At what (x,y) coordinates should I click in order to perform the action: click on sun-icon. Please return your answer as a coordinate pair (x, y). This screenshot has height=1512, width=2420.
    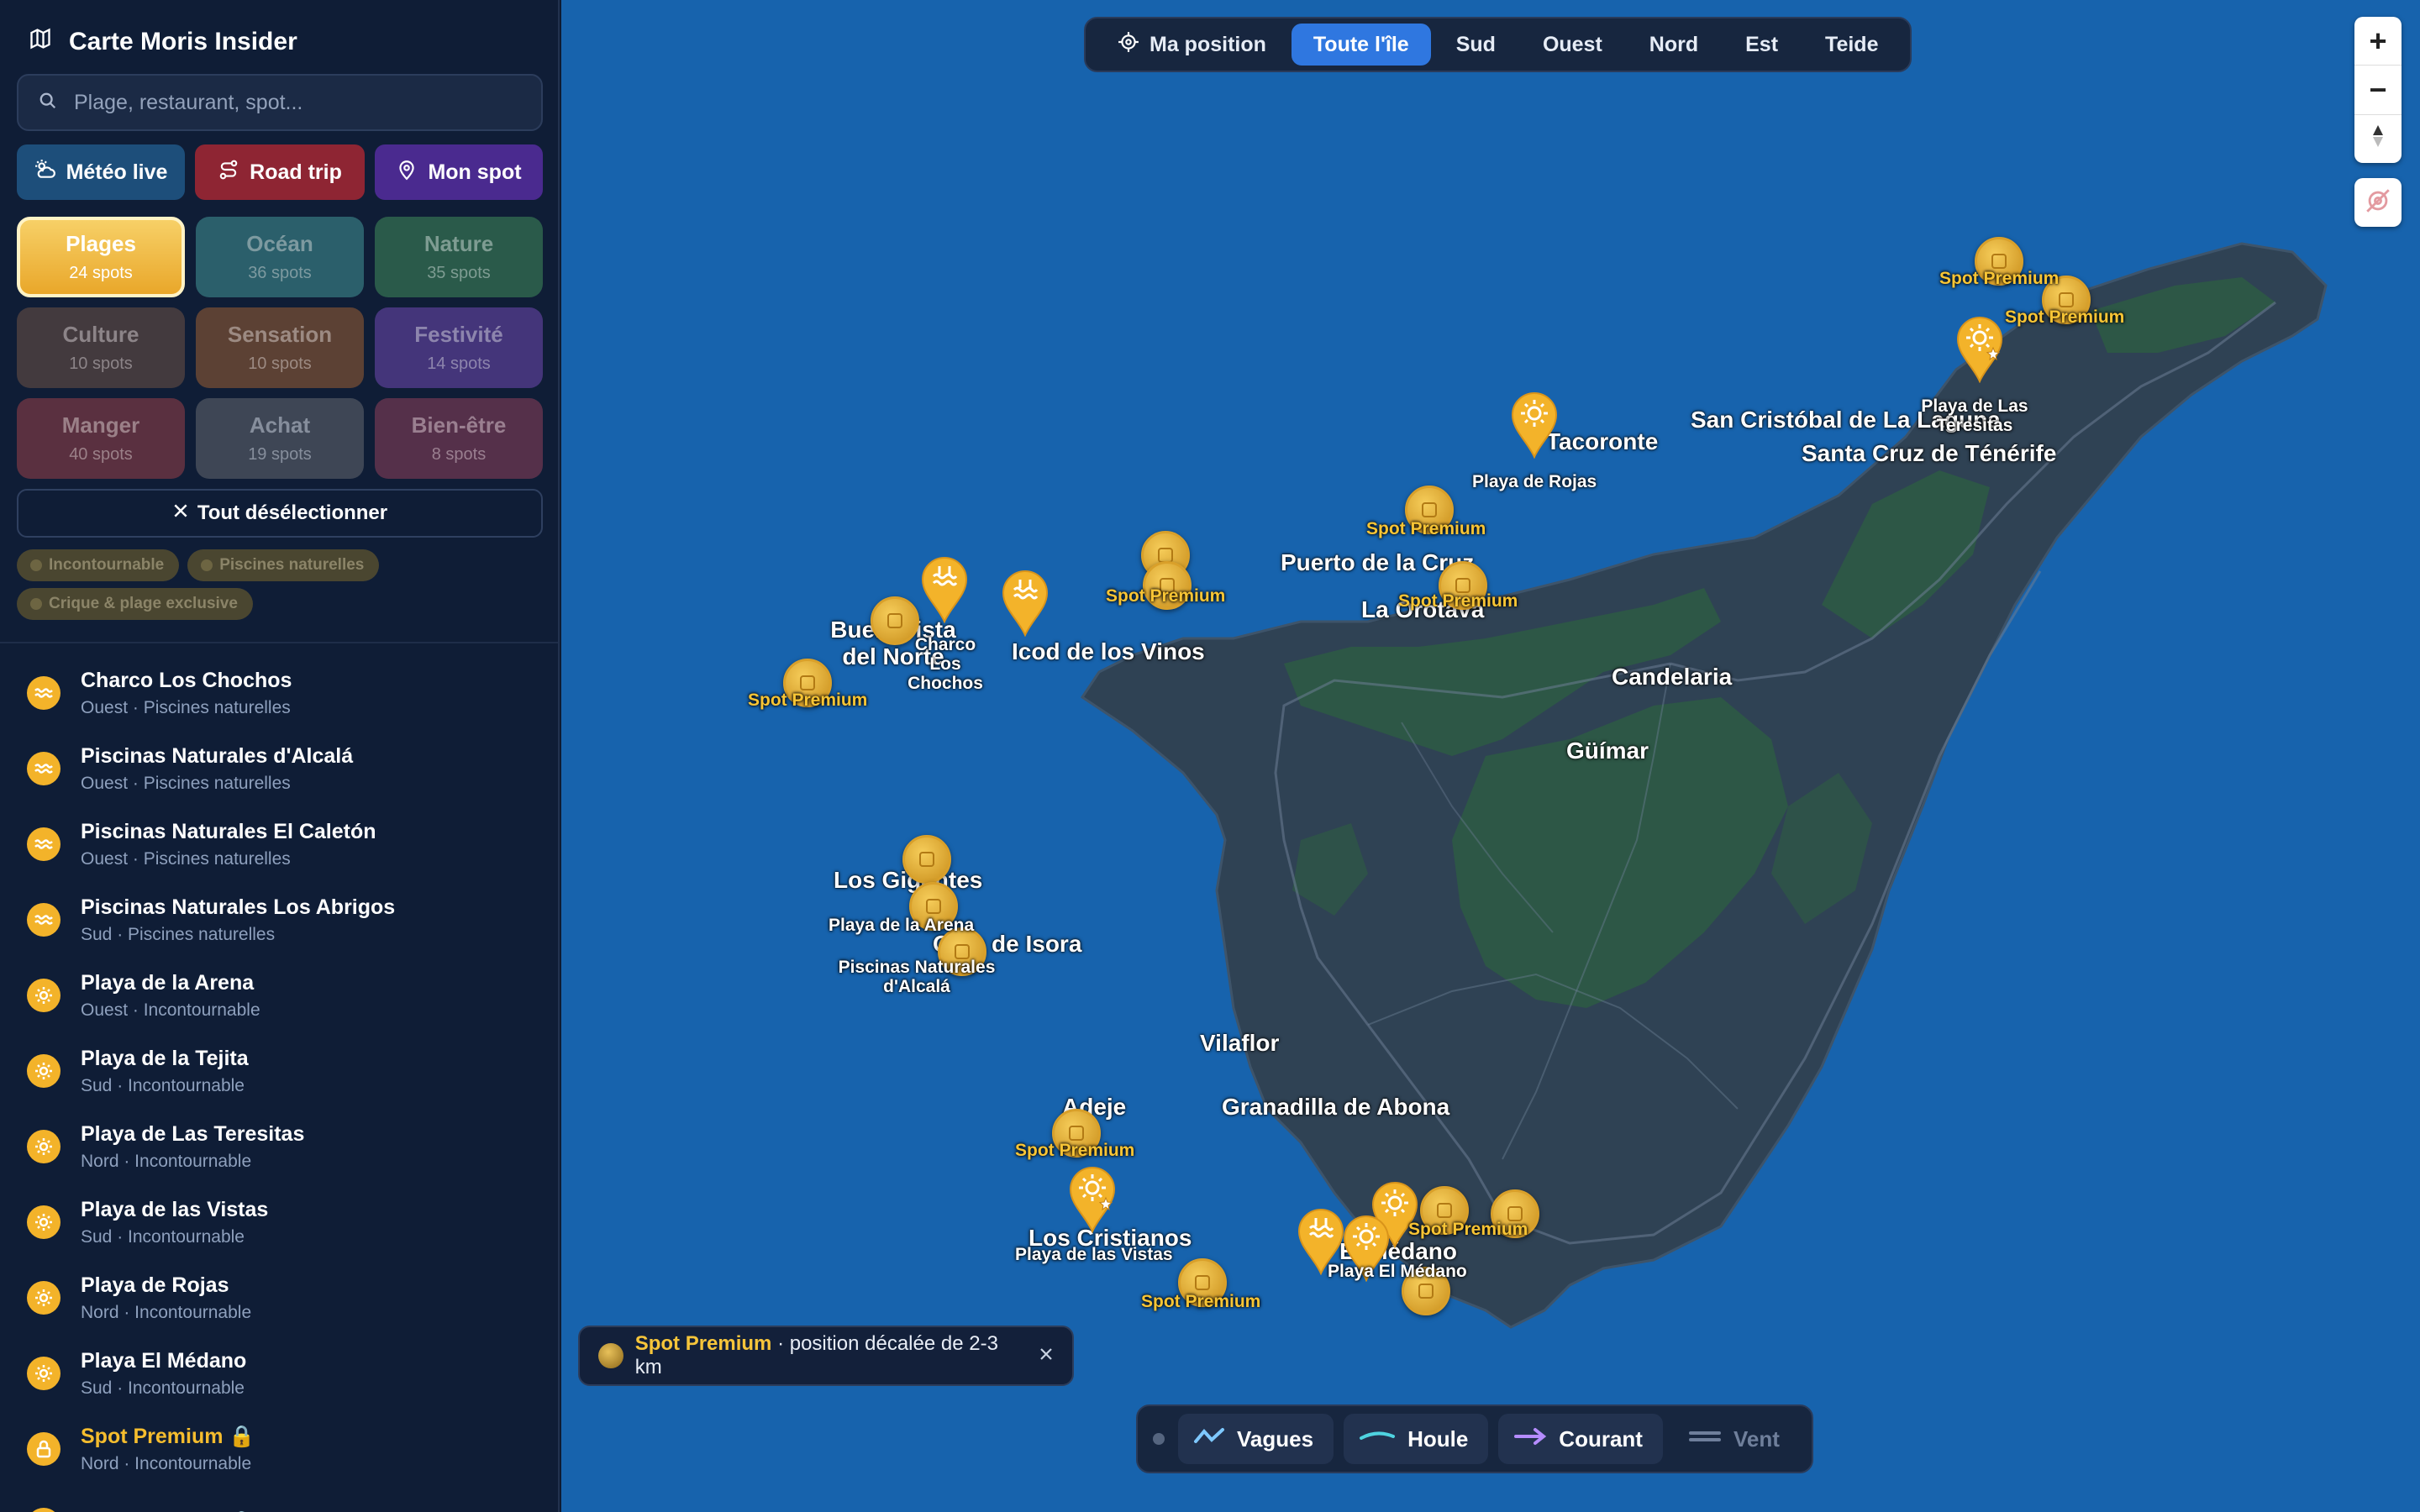
    Looking at the image, I should click on (43, 1146).